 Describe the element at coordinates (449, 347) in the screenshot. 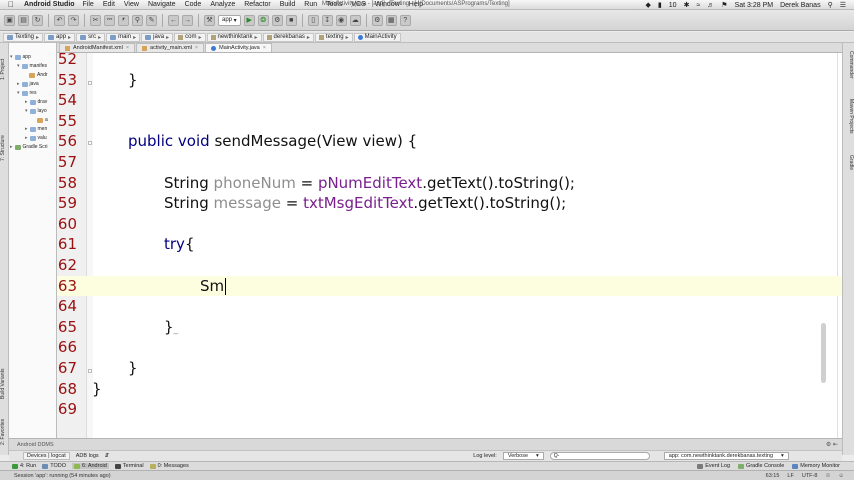

I see `code-line-66: 66` at that location.